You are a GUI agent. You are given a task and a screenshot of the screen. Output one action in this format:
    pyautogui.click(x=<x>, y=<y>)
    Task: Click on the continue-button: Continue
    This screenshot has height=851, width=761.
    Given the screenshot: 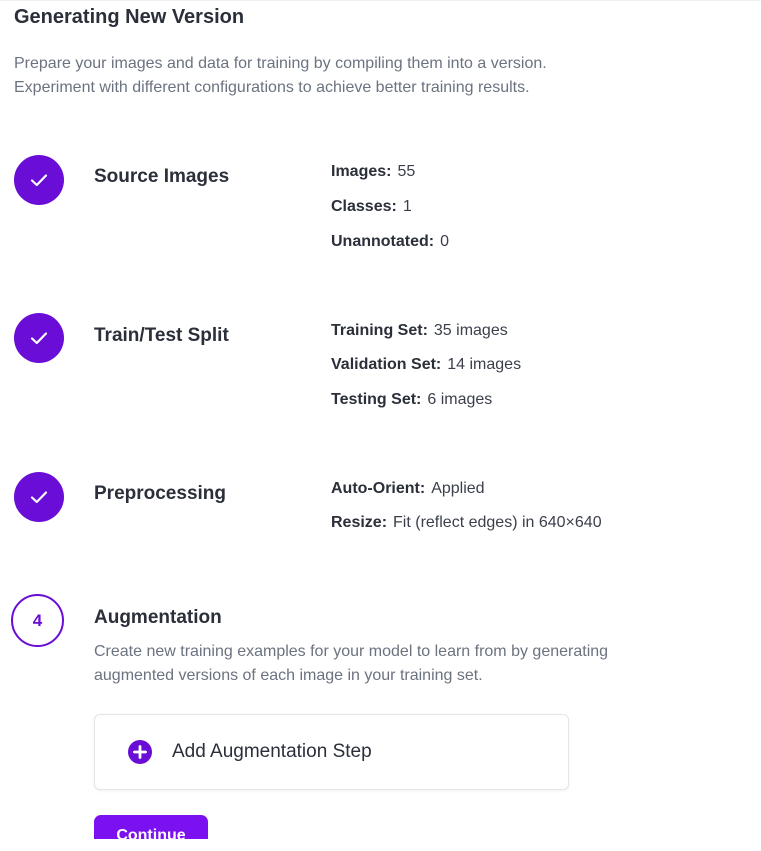 What is the action you would take?
    pyautogui.click(x=151, y=827)
    